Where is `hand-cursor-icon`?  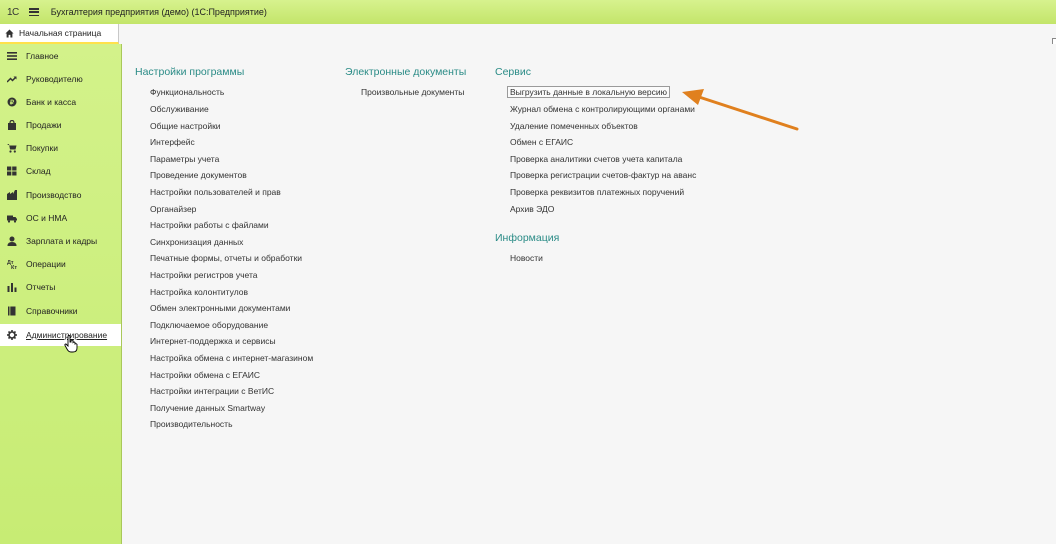
hand-cursor-icon is located at coordinates (71, 344).